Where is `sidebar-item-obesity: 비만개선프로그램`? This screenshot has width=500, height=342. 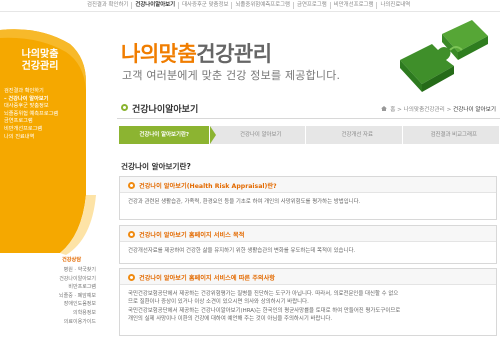 sidebar-item-obesity: 비만개선프로그램 is located at coordinates (31, 130).